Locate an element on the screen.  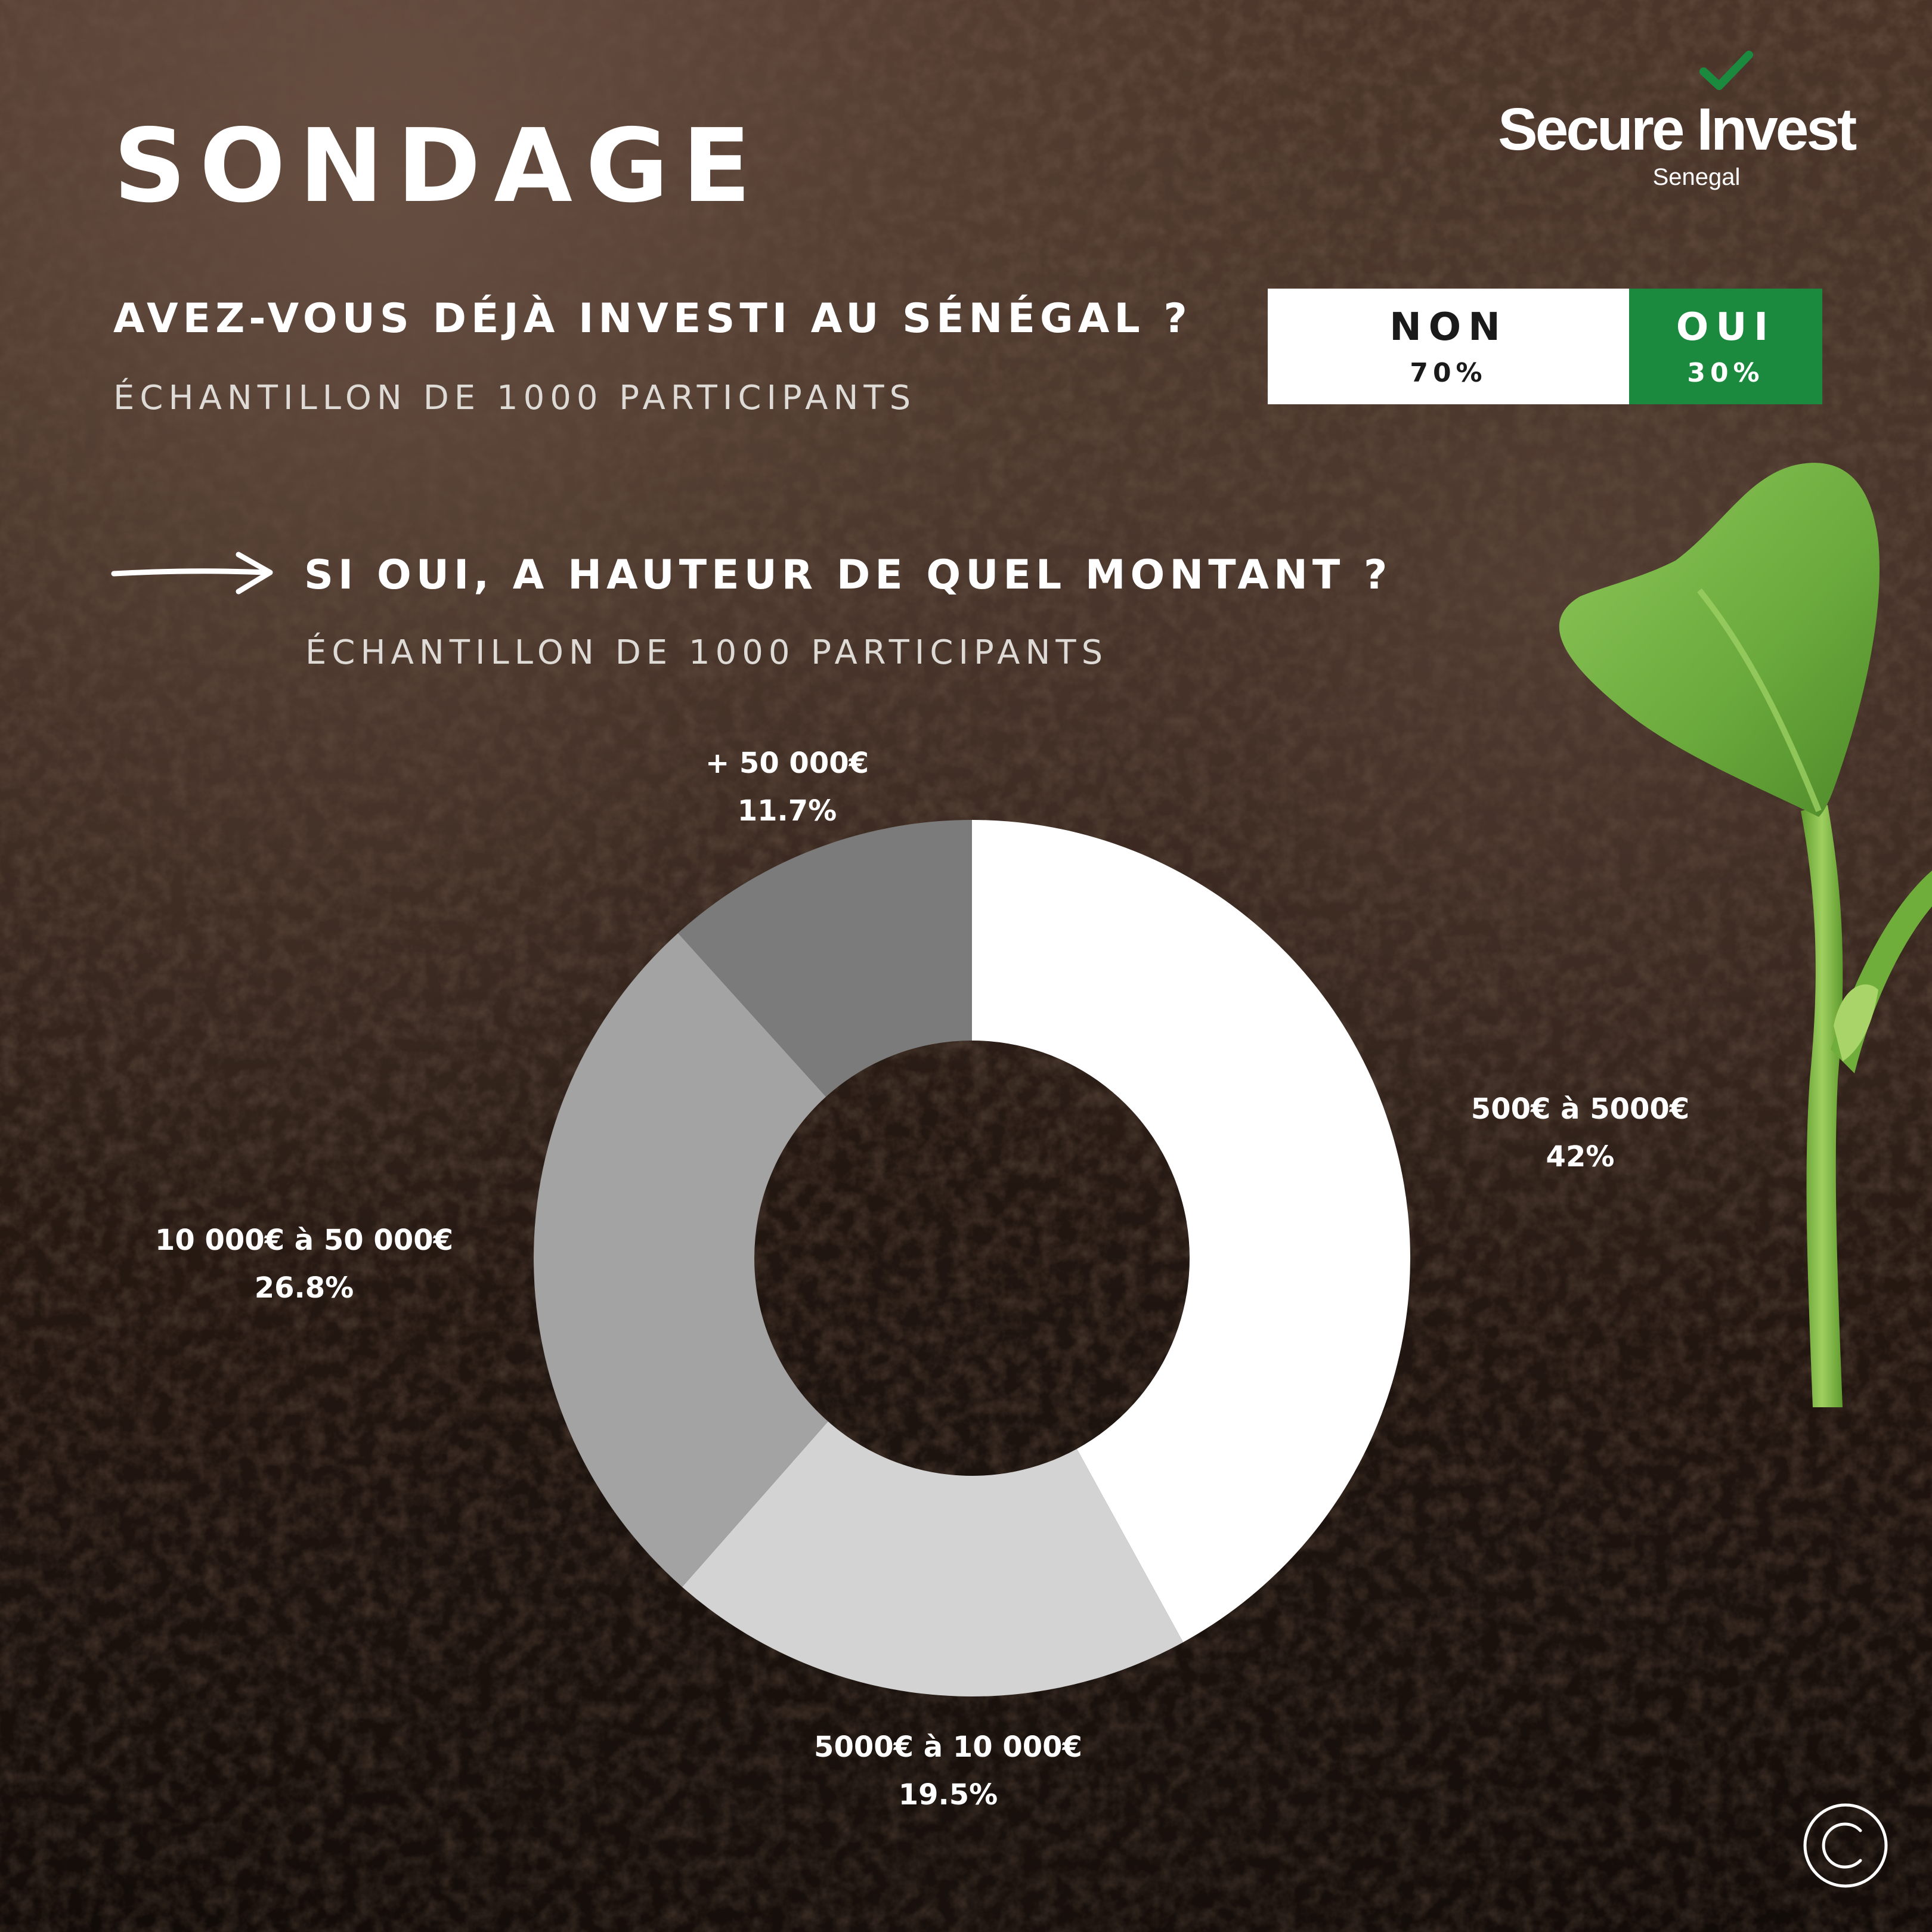
logo-subtitle: Senegal is located at coordinates (1696, 177).